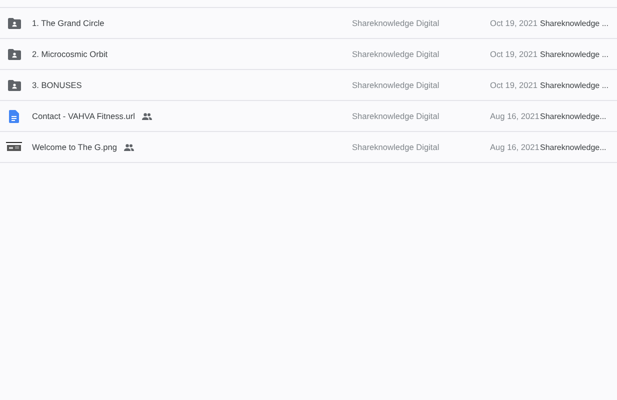 The image size is (617, 400). What do you see at coordinates (83, 116) in the screenshot?
I see `file-name: Contact - VAHVA Fitness.url` at bounding box center [83, 116].